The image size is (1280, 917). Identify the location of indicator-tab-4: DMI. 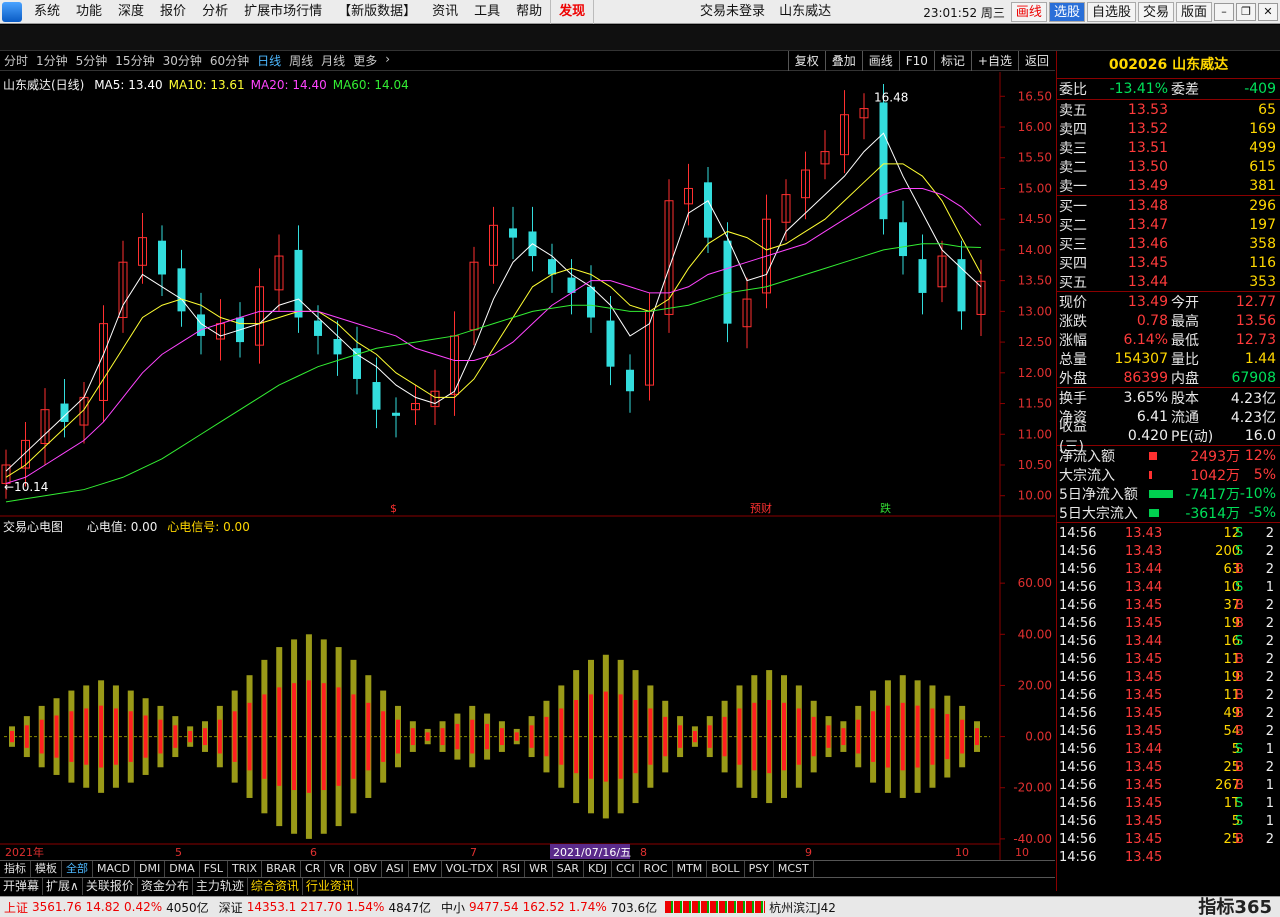
(150, 869).